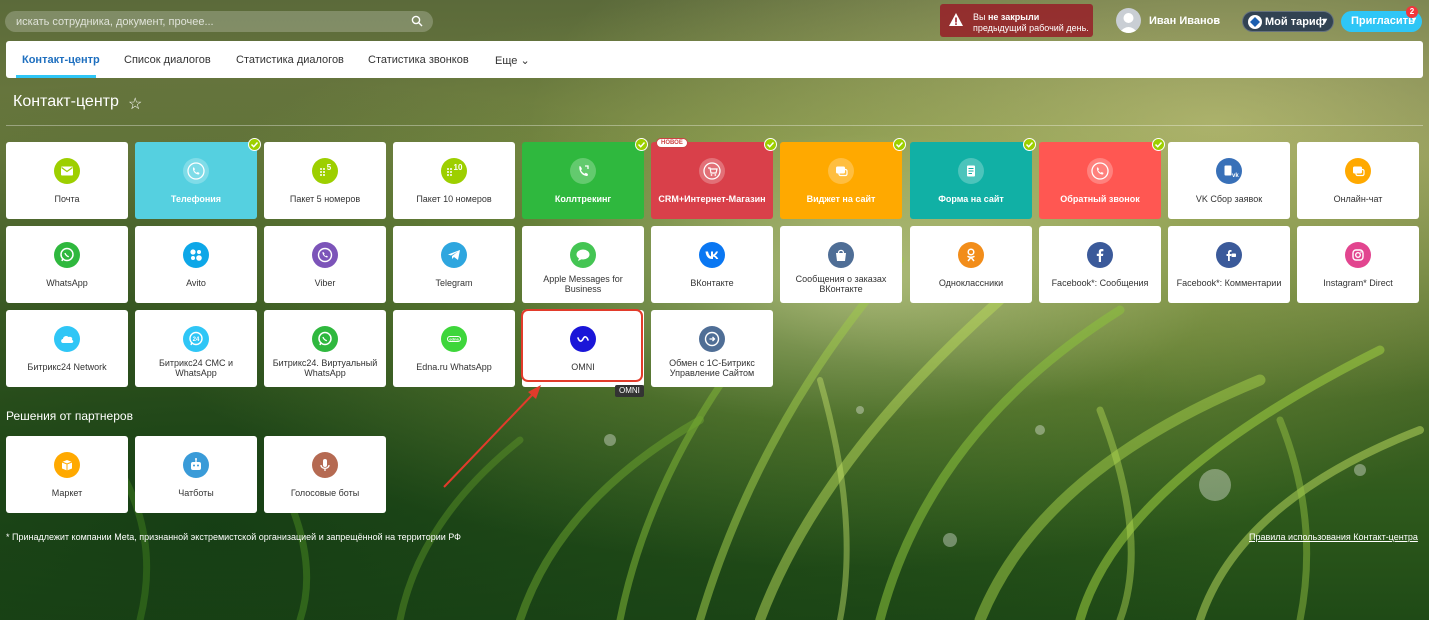  I want to click on warning-icon, so click(956, 19).